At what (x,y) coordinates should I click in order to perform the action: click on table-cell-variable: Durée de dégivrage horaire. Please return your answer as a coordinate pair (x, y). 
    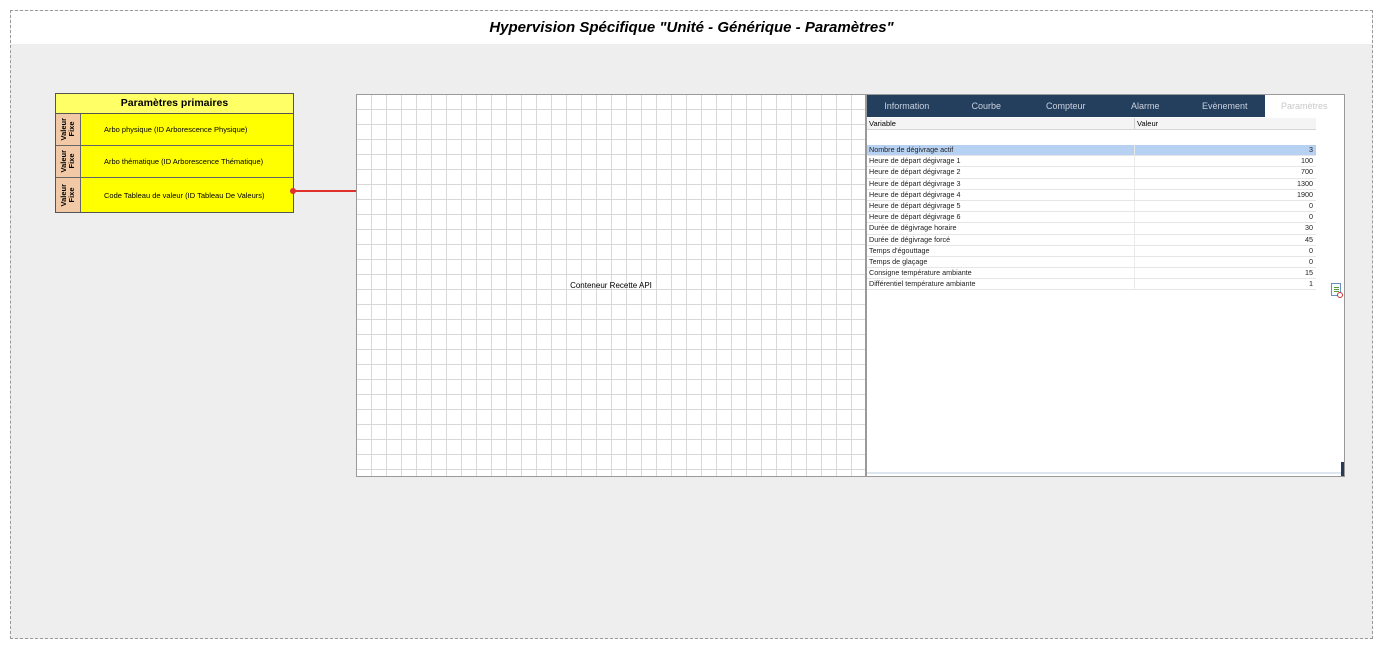
    Looking at the image, I should click on (1001, 228).